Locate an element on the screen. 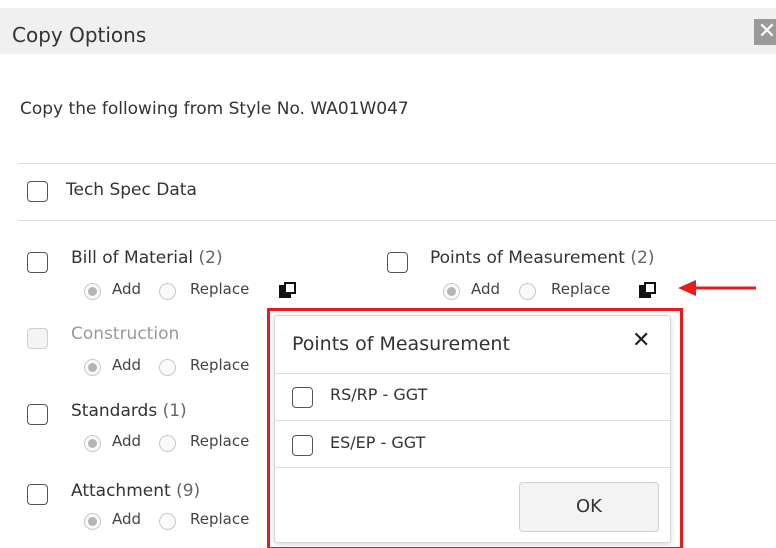 The image size is (776, 548). bom-add-radio is located at coordinates (92, 291).